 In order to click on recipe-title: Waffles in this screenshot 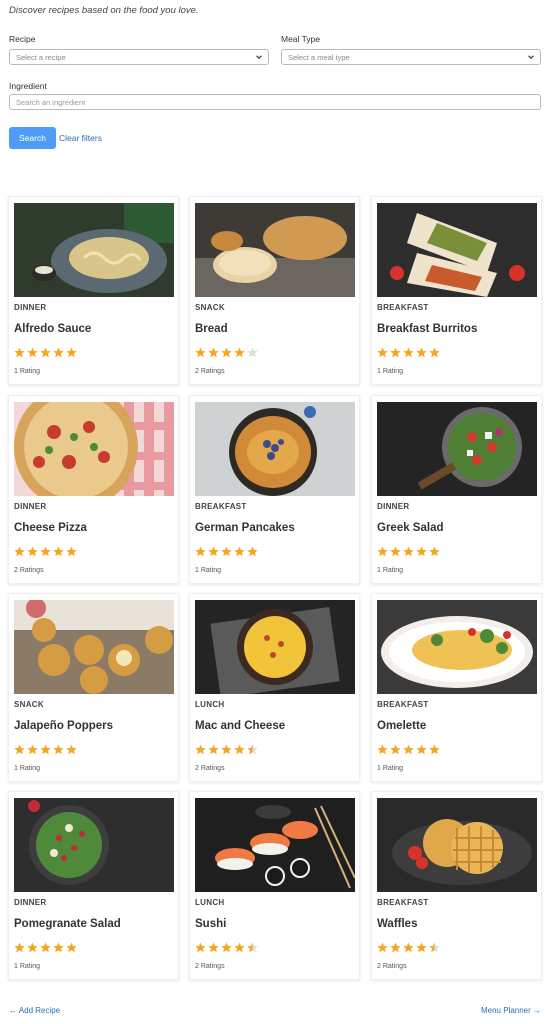, I will do `click(397, 924)`.